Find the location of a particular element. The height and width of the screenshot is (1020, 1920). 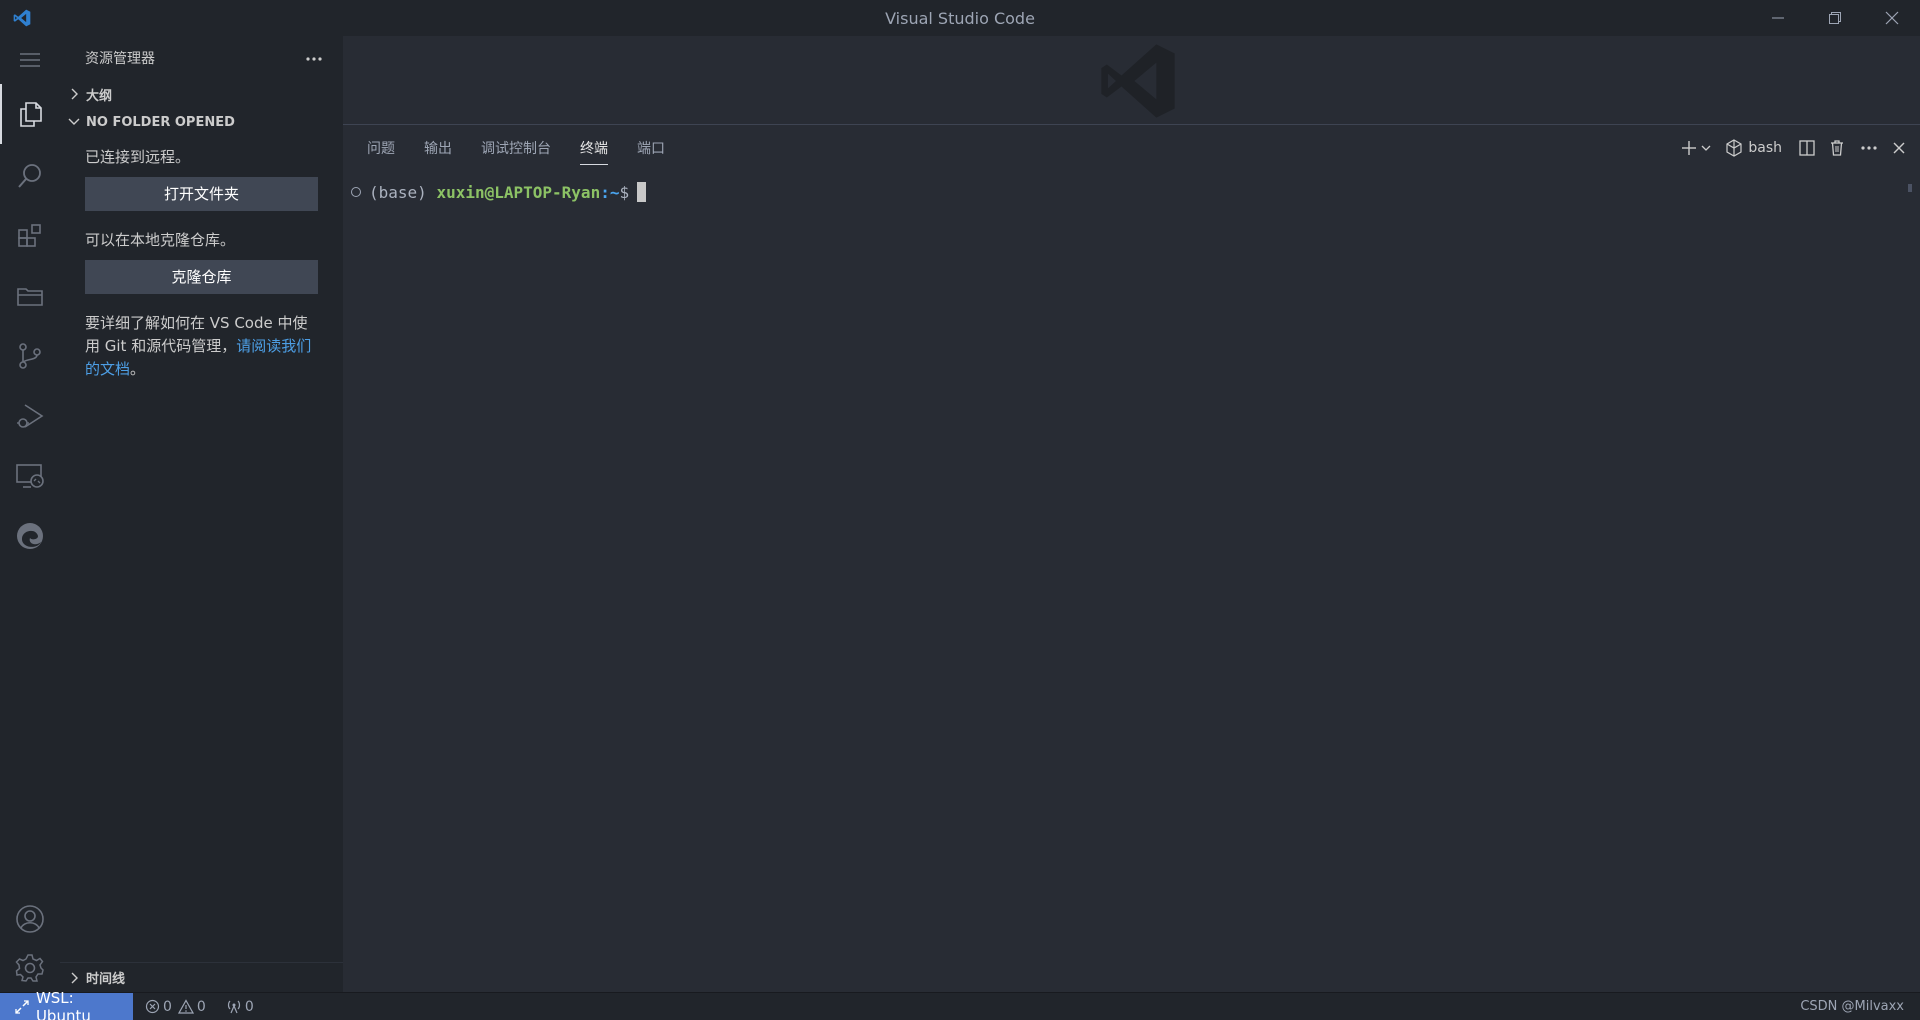

remote-icon is located at coordinates (22, 1006).